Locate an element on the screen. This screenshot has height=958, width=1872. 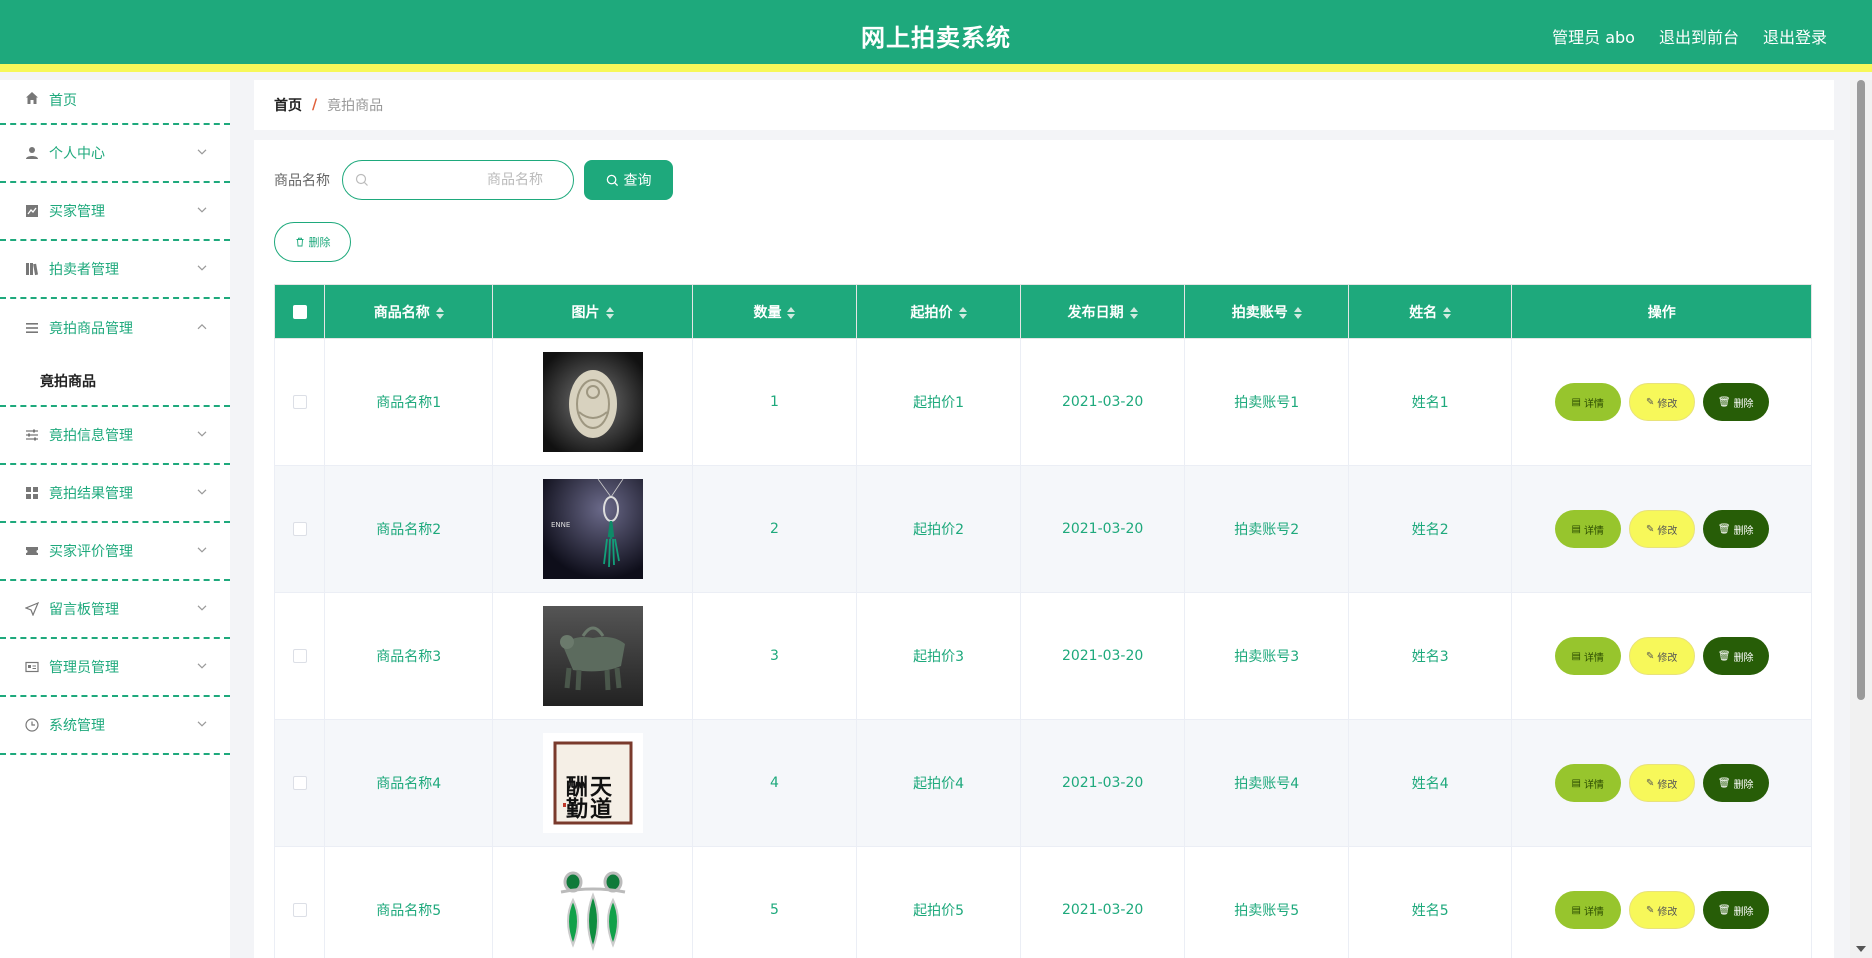
bronze-vessel-image is located at coordinates (592, 656).